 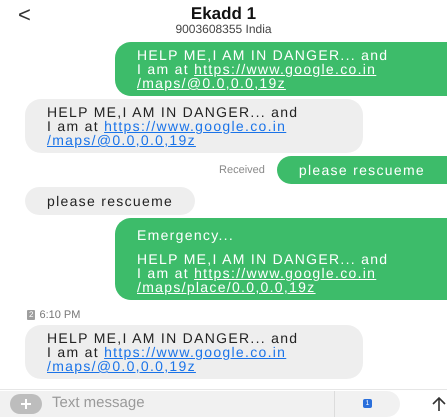 I want to click on sim-icon: 2, so click(x=31, y=315).